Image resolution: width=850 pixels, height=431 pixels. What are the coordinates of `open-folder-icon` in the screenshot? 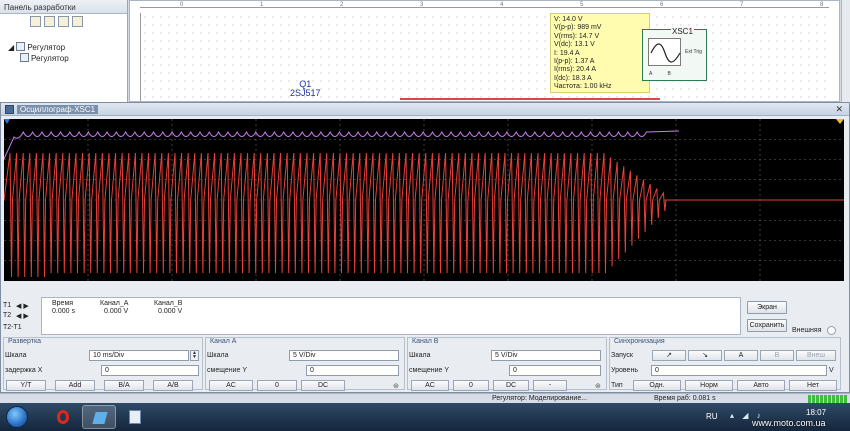 It's located at (49, 21).